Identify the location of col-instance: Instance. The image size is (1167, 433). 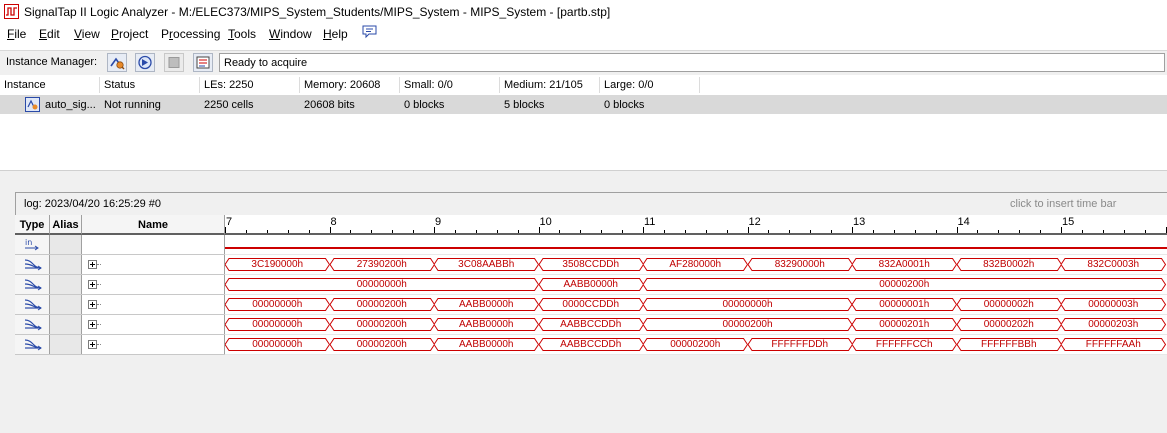
(25, 85).